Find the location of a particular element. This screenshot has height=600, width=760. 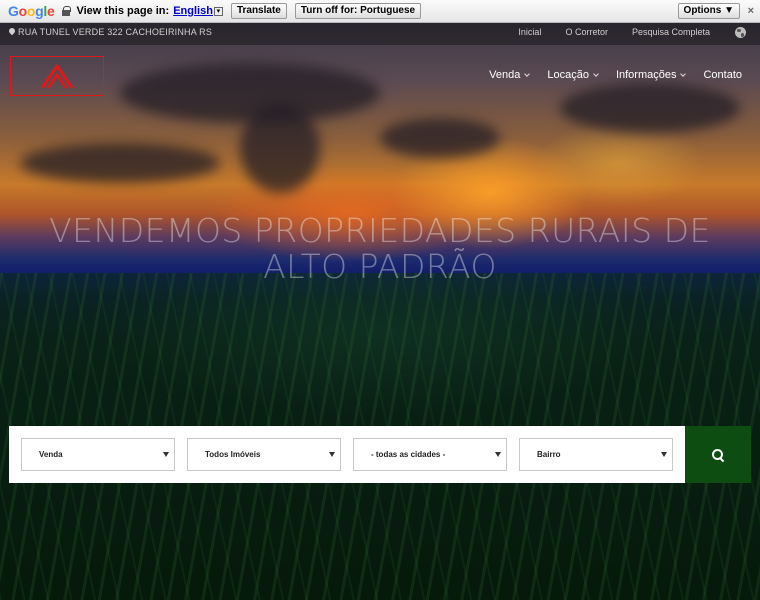

nav-item-locacao: Locação is located at coordinates (573, 75).